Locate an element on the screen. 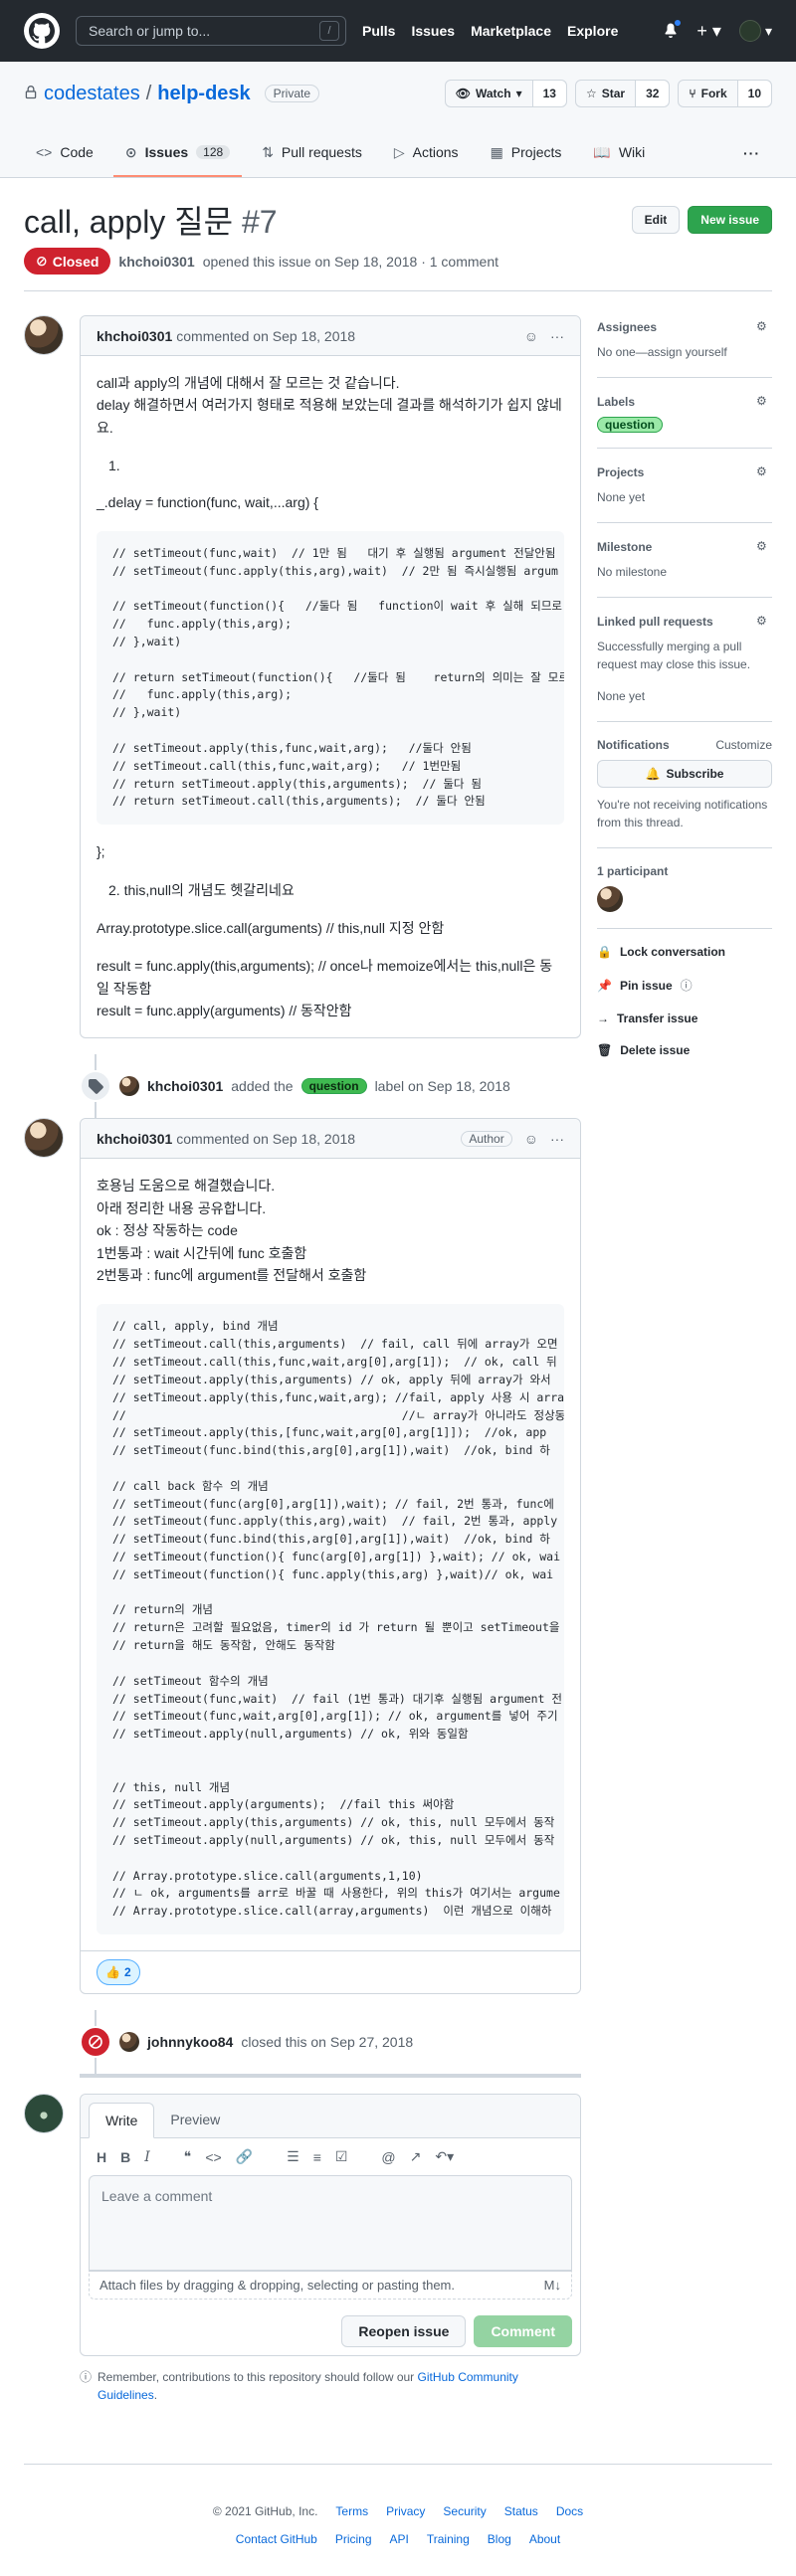 The width and height of the screenshot is (796, 2576). github-logo-icon is located at coordinates (42, 31).